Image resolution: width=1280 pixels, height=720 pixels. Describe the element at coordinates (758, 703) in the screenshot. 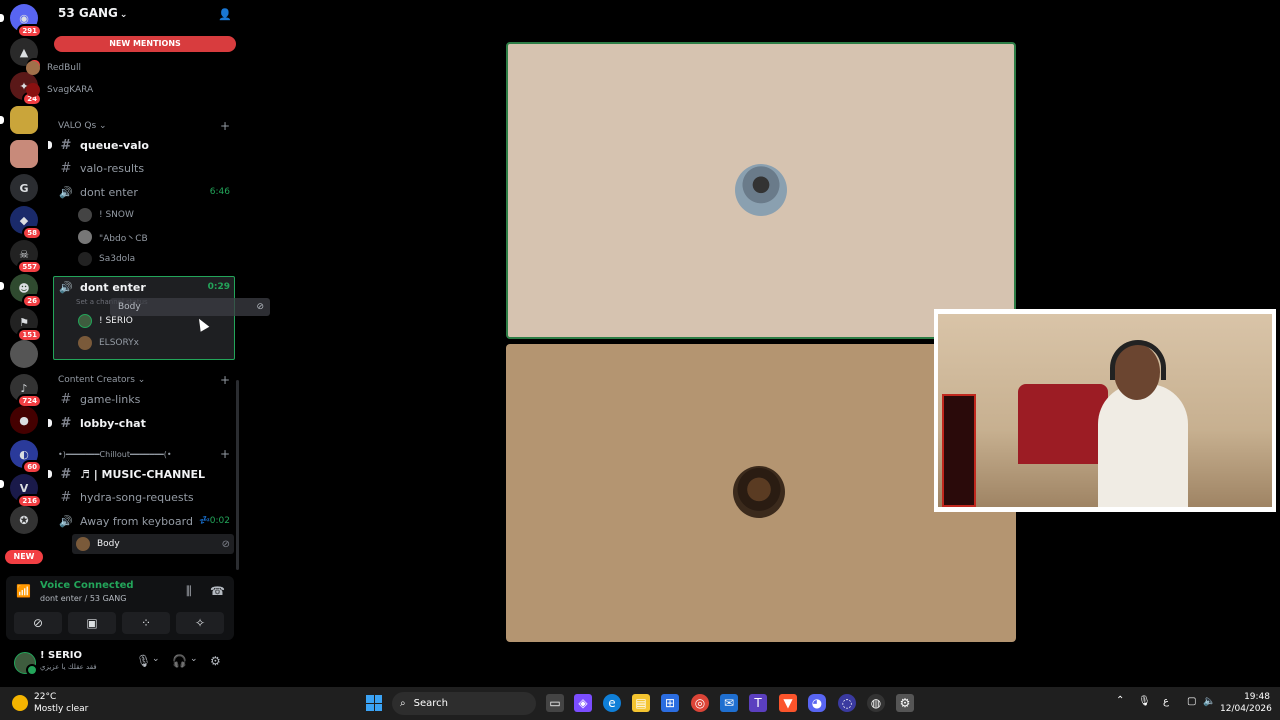

I see `teams-icon: T` at that location.